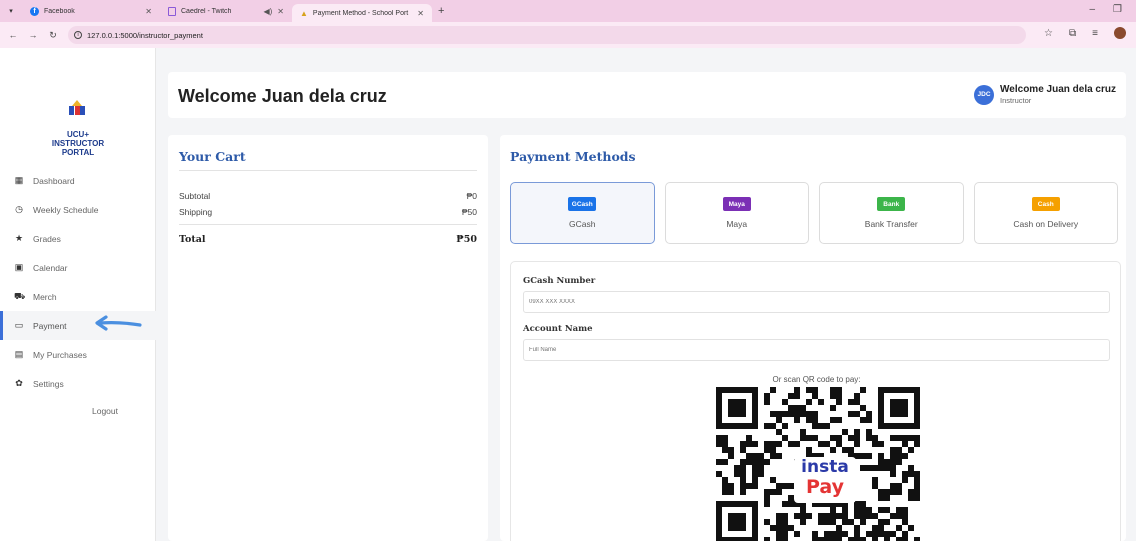  Describe the element at coordinates (441, 11) in the screenshot. I see `new-tab-icon: +` at that location.